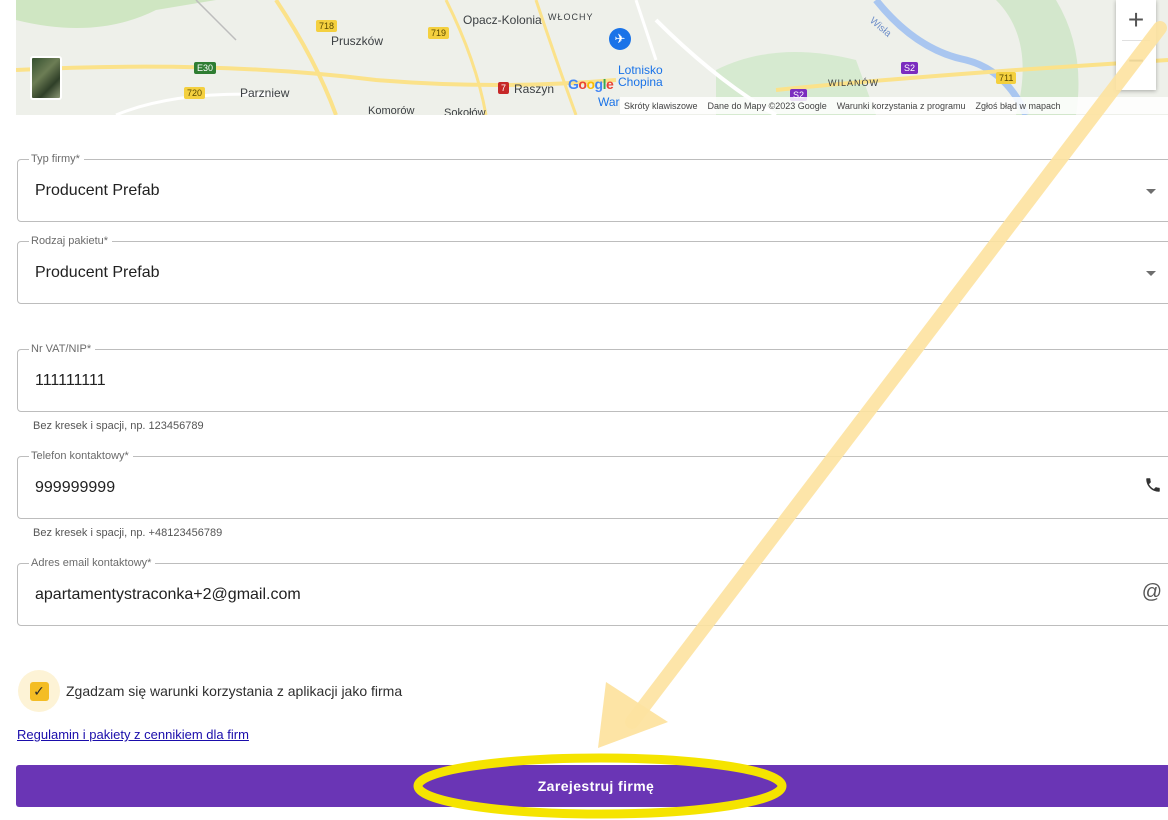  What do you see at coordinates (592, 484) in the screenshot?
I see `phone-field: Telefon kontaktowy* 999999999` at bounding box center [592, 484].